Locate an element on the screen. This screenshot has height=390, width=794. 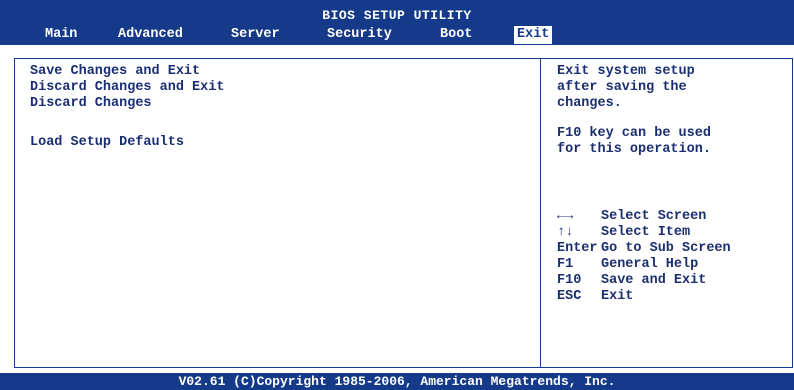
key-legend-row: F10 Save and Exit is located at coordinates (631, 280).